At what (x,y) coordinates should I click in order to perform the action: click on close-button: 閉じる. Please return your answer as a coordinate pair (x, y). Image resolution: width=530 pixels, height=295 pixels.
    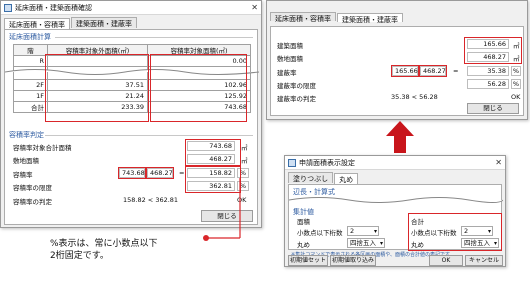
    Looking at the image, I should click on (493, 108).